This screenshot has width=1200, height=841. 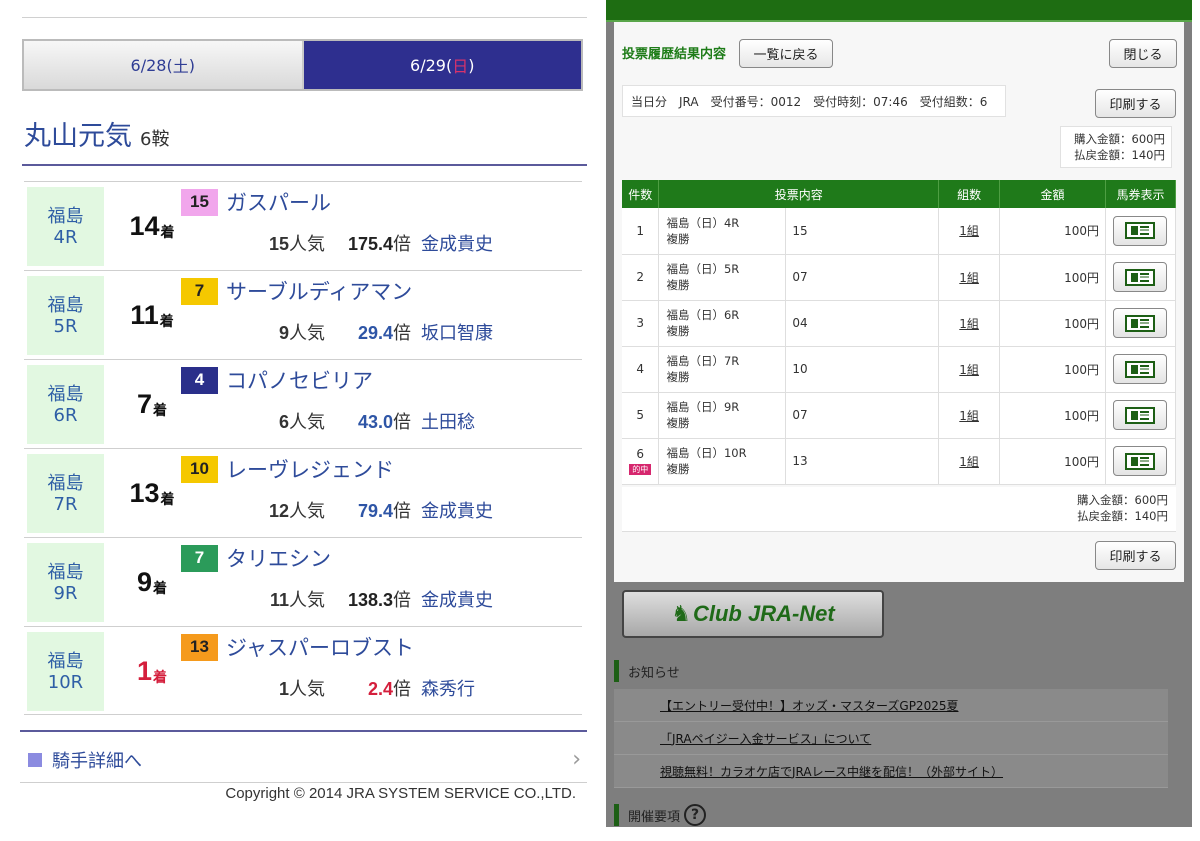 What do you see at coordinates (1135, 103) in the screenshot?
I see `print-button: 印刷する` at bounding box center [1135, 103].